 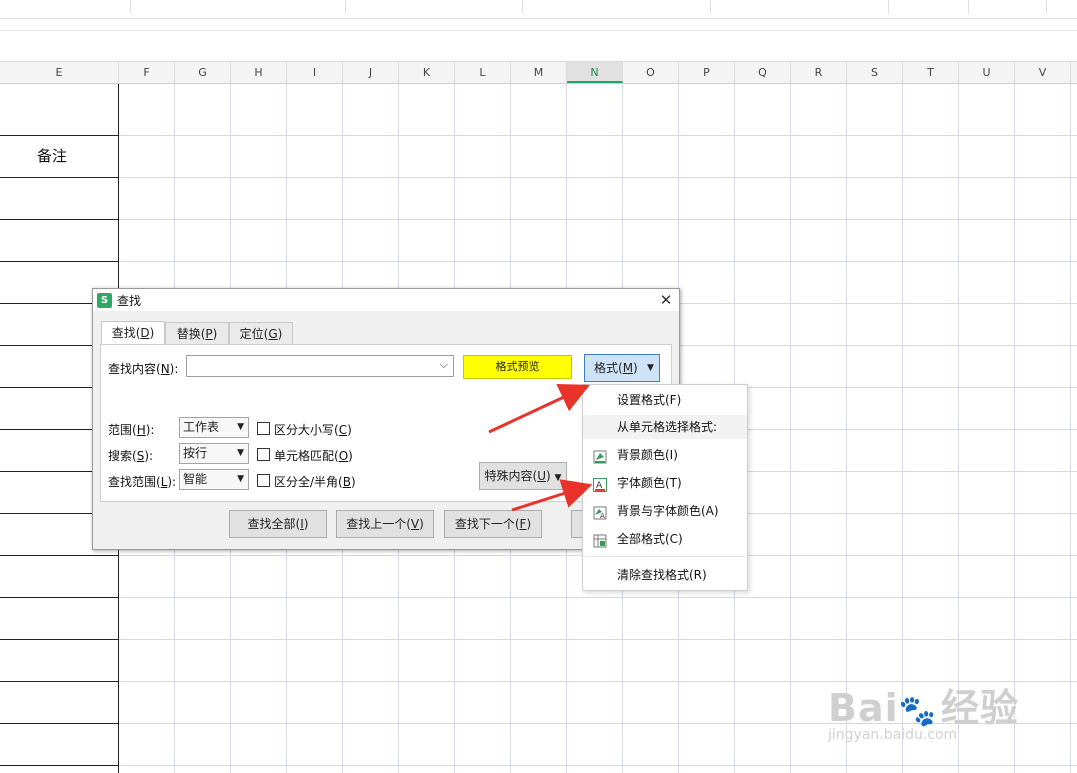 What do you see at coordinates (924, 708) in the screenshot?
I see `watermark-logo: Bai🐾 经验` at bounding box center [924, 708].